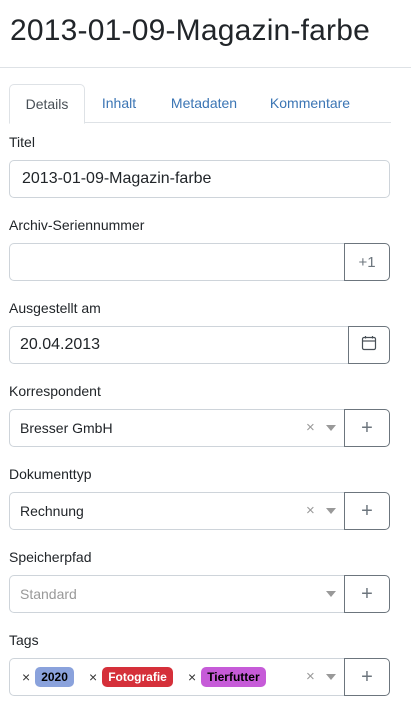 The image size is (411, 704). Describe the element at coordinates (310, 511) in the screenshot. I see `document-type-clear-icon: ×` at that location.